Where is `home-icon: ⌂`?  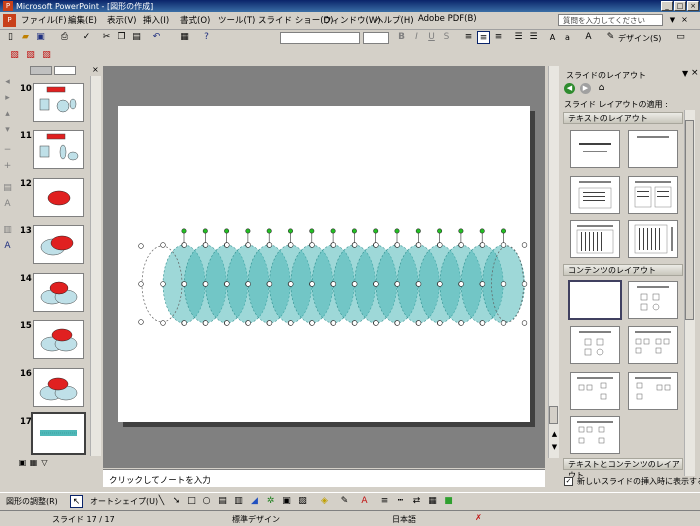
home-icon: ⌂ is located at coordinates (601, 88).